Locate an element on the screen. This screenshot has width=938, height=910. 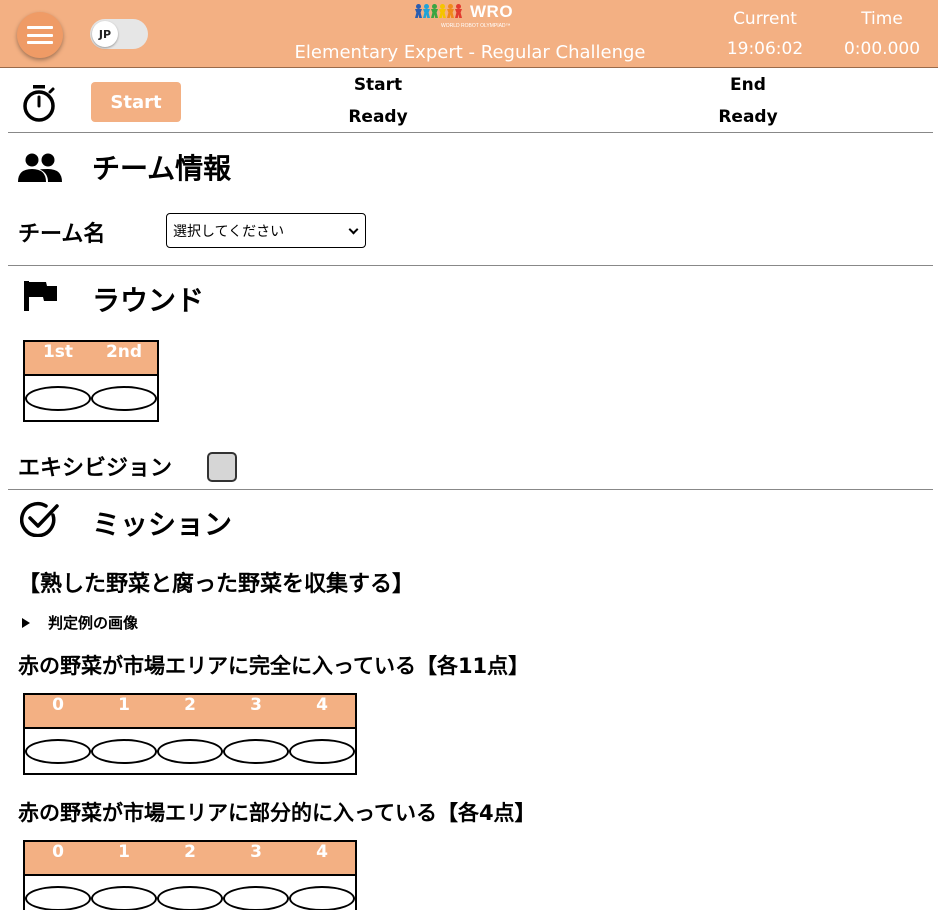
mission-q2-label: 赤の野菜が市場エリアに部分的に入っている【各4点】 is located at coordinates (277, 813).